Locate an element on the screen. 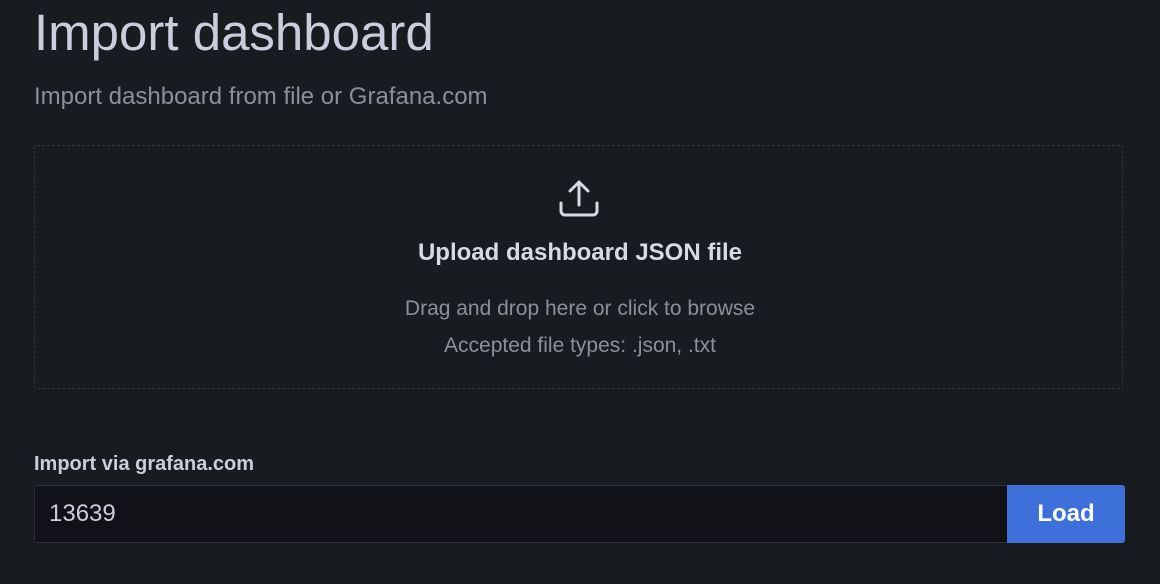 This screenshot has width=1160, height=584. load-button: Load is located at coordinates (1066, 514).